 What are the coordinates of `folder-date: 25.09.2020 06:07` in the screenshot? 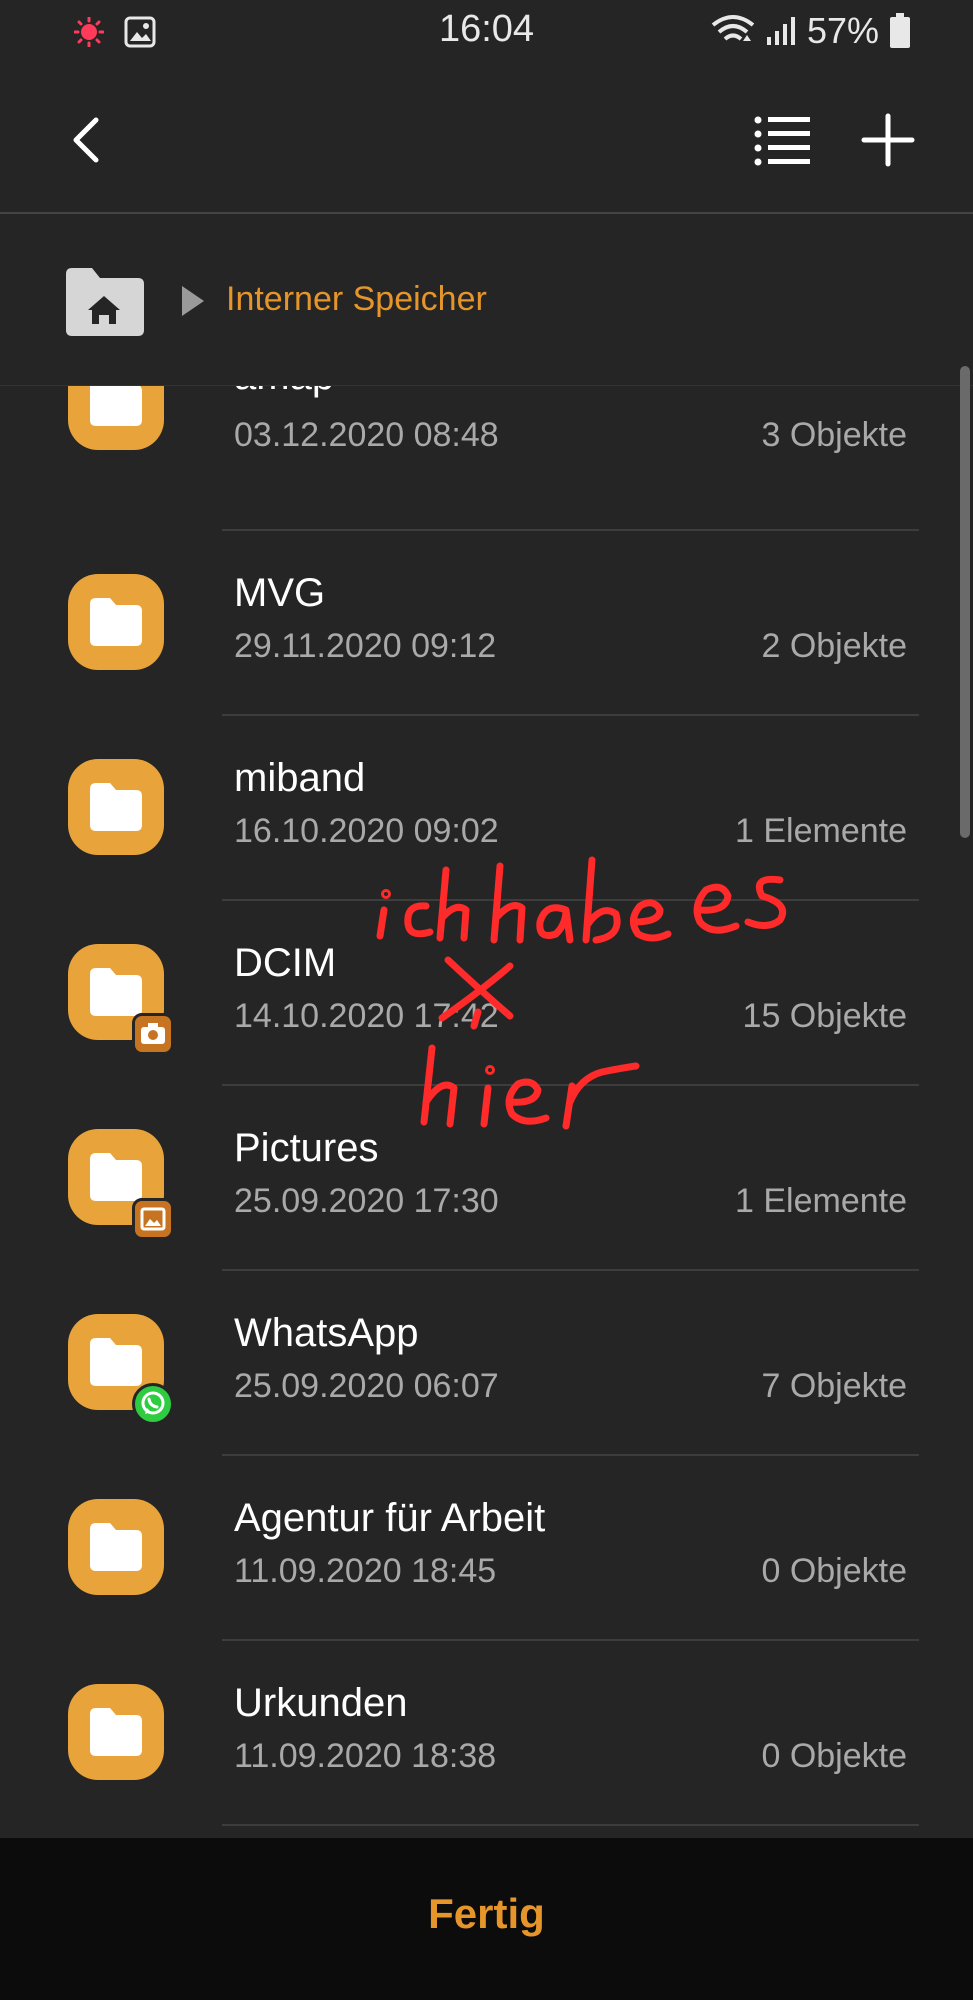 It's located at (366, 1386).